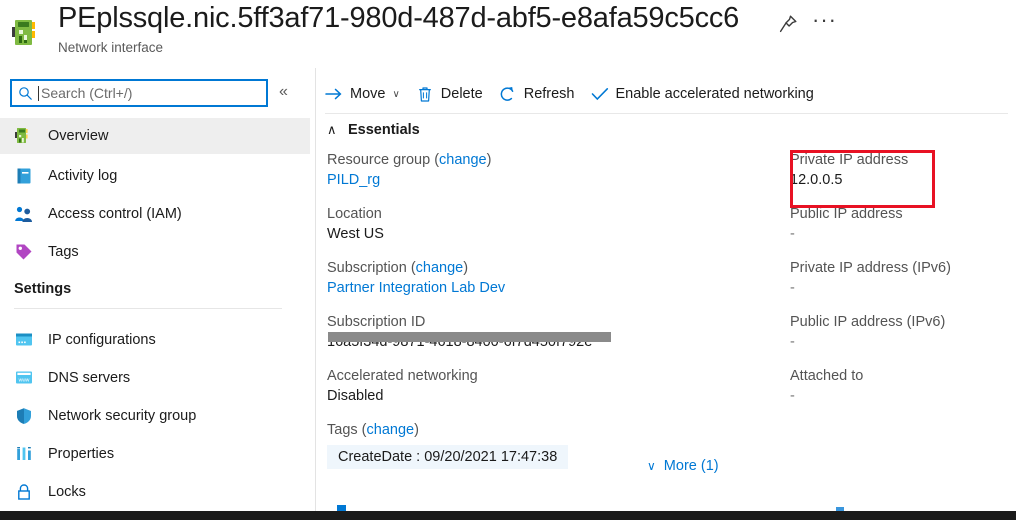  Describe the element at coordinates (155, 492) in the screenshot. I see `sidebar-item-locks: Locks` at that location.